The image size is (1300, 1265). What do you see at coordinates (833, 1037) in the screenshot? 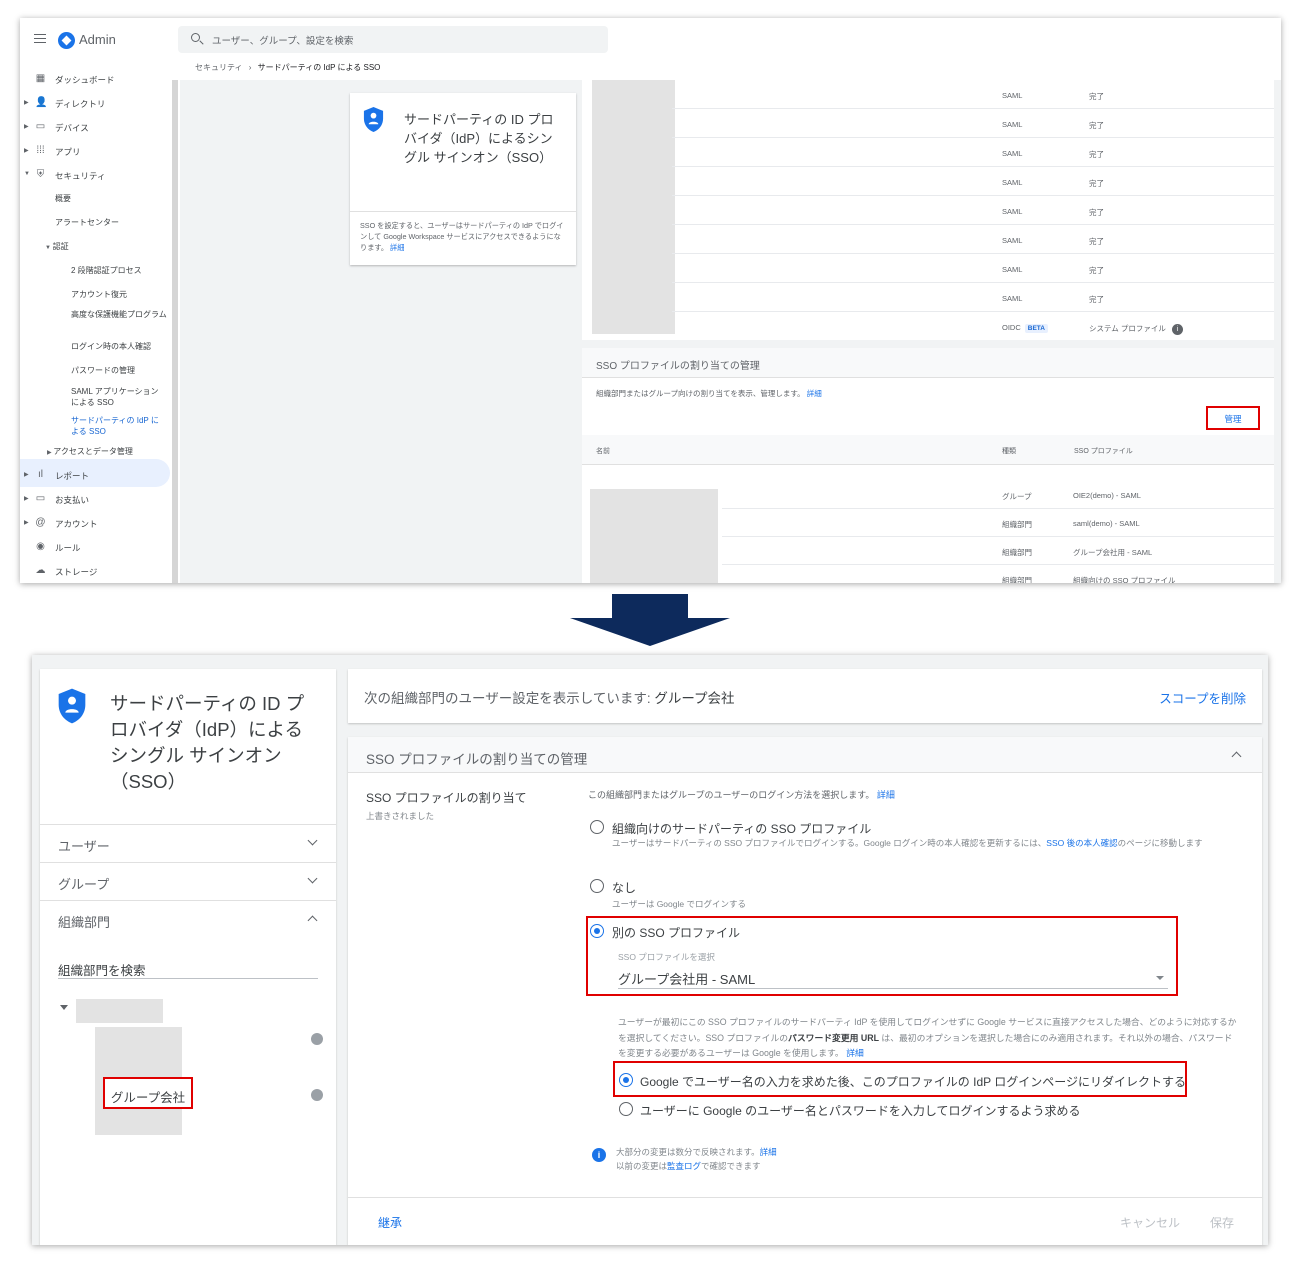
I see `redirect-explanation-bold: パスワード変更用 URL` at bounding box center [833, 1037].